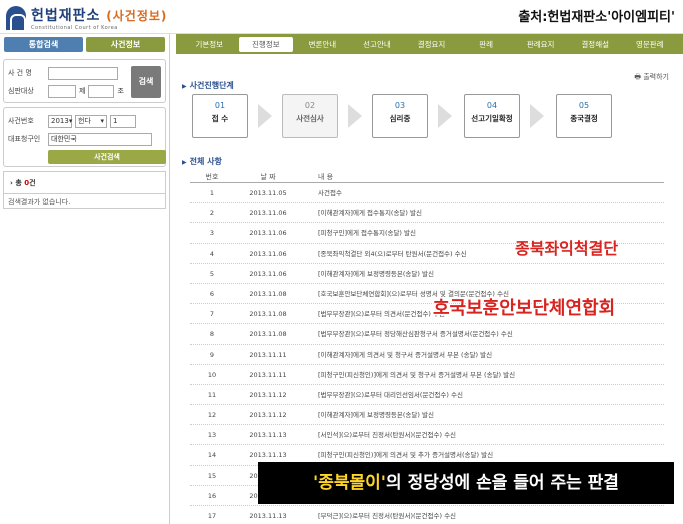 This screenshot has height=524, width=683. Describe the element at coordinates (268, 435) in the screenshot. I see `row-date: 2013.11.13` at that location.